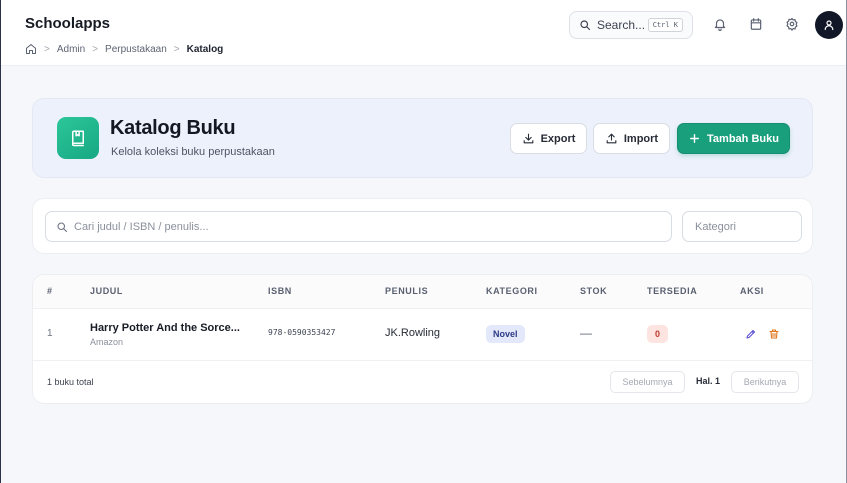 Image resolution: width=847 pixels, height=483 pixels. What do you see at coordinates (193, 152) in the screenshot?
I see `page-subtitle: Kelola koleksi buku perpustakaan` at bounding box center [193, 152].